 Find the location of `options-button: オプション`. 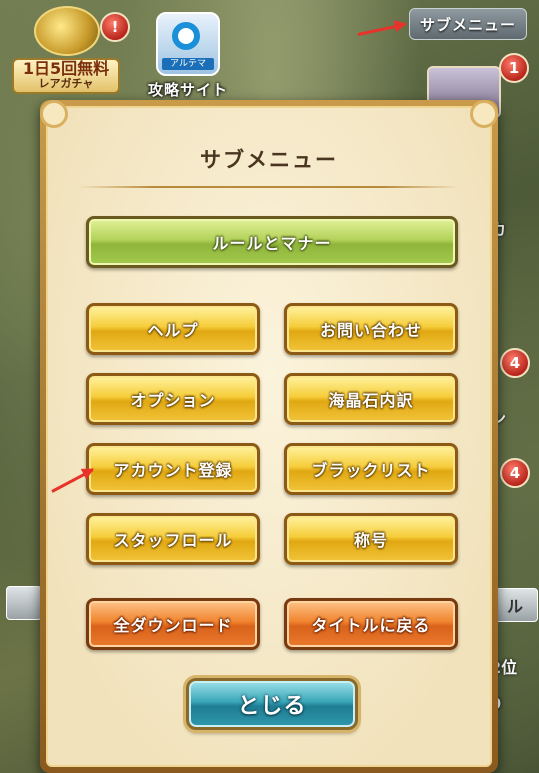

options-button: オプション is located at coordinates (173, 399).